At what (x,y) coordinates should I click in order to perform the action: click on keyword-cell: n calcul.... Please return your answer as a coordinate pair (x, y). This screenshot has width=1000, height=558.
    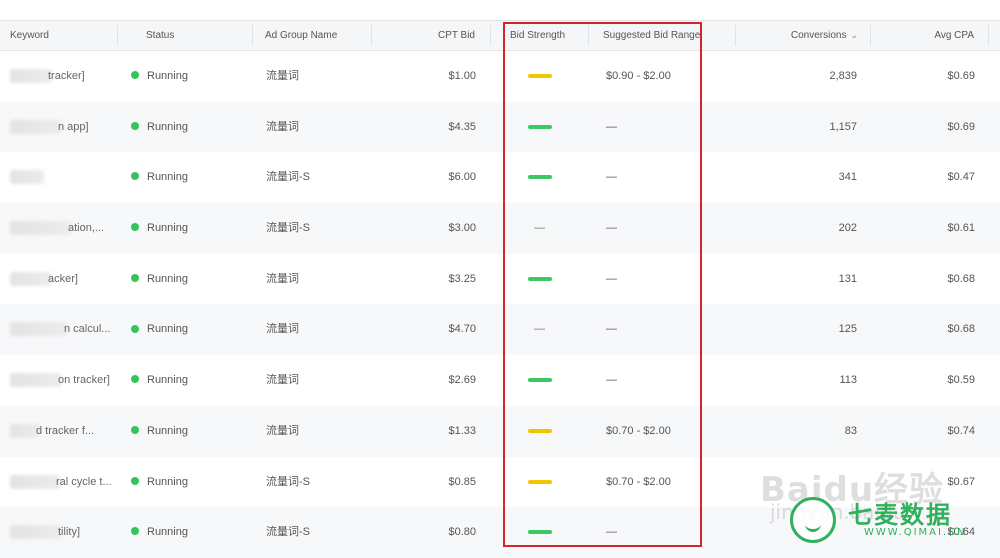
    Looking at the image, I should click on (87, 329).